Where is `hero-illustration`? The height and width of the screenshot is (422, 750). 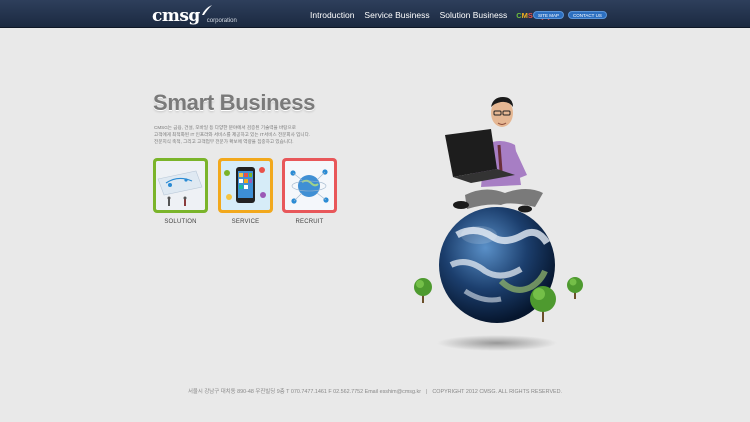 hero-illustration is located at coordinates (498, 224).